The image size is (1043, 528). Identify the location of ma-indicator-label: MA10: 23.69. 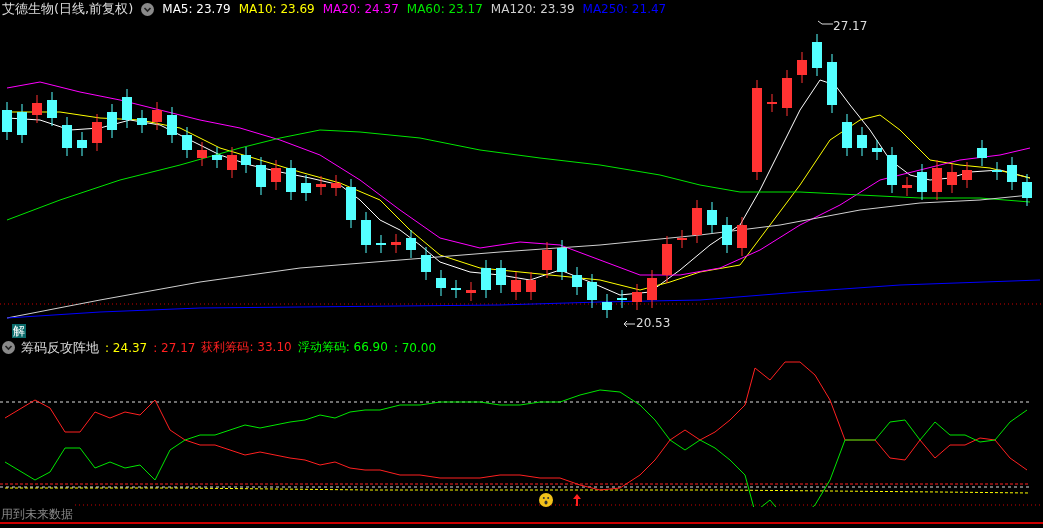
(276, 9).